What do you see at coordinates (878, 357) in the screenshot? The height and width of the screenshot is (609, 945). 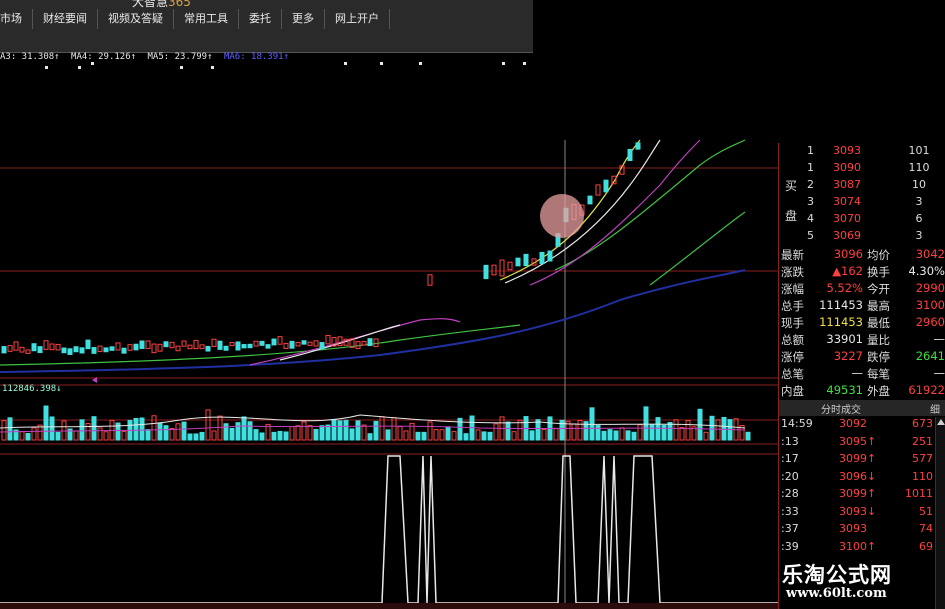 I see `stat-label: 跌停` at bounding box center [878, 357].